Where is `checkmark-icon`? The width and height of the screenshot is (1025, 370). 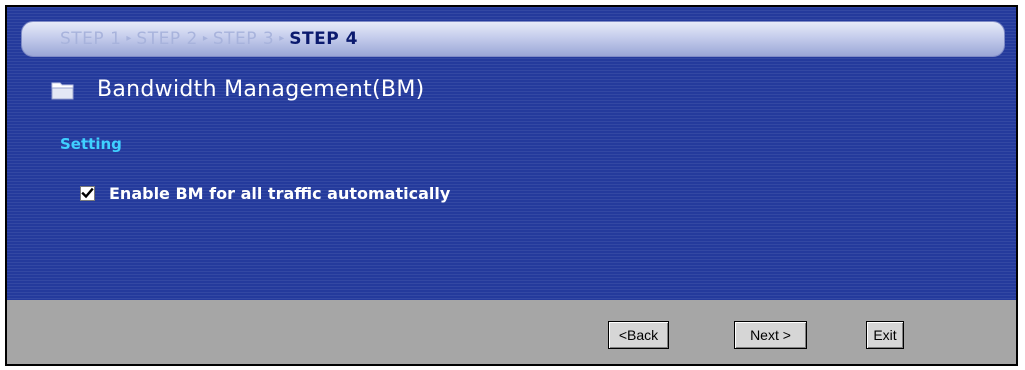
checkmark-icon is located at coordinates (87, 193).